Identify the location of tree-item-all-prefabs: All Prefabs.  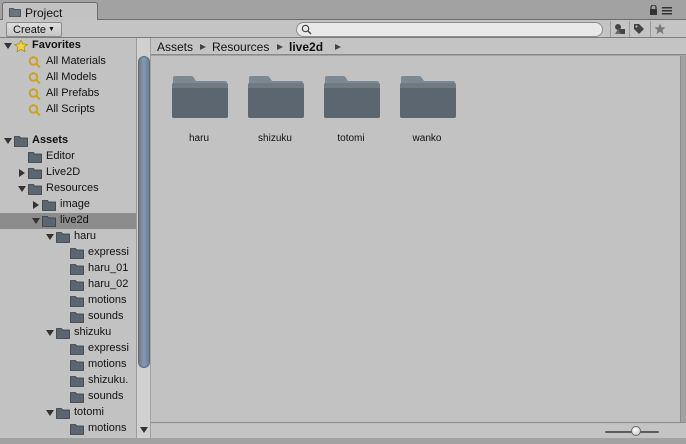
(68, 94).